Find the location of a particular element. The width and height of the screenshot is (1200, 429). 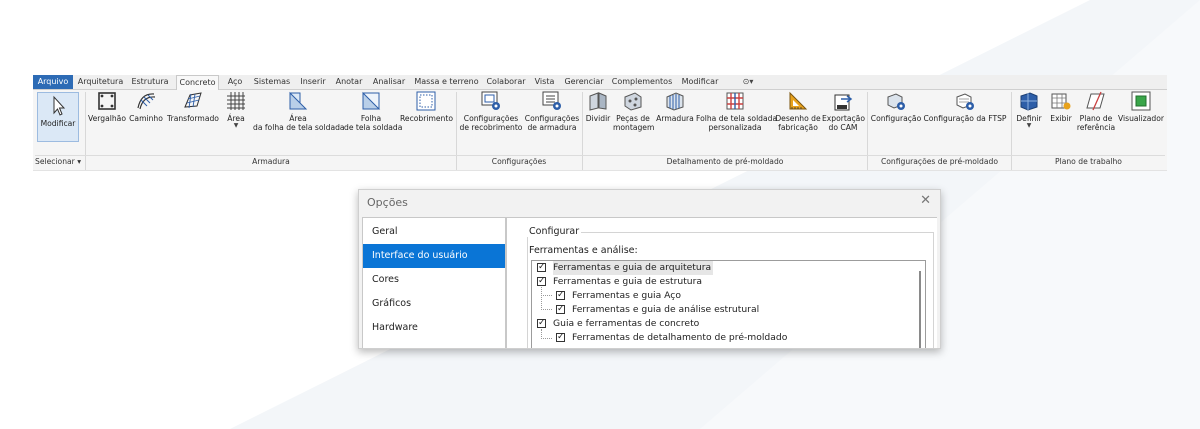

set-workplane-icon is located at coordinates (1029, 101).